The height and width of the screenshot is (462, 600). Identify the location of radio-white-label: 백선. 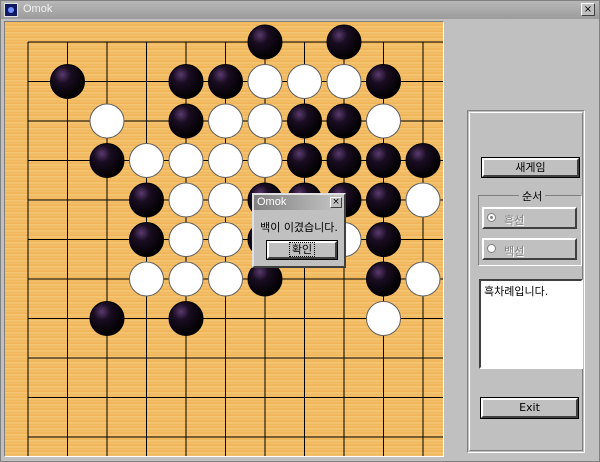
(514, 251).